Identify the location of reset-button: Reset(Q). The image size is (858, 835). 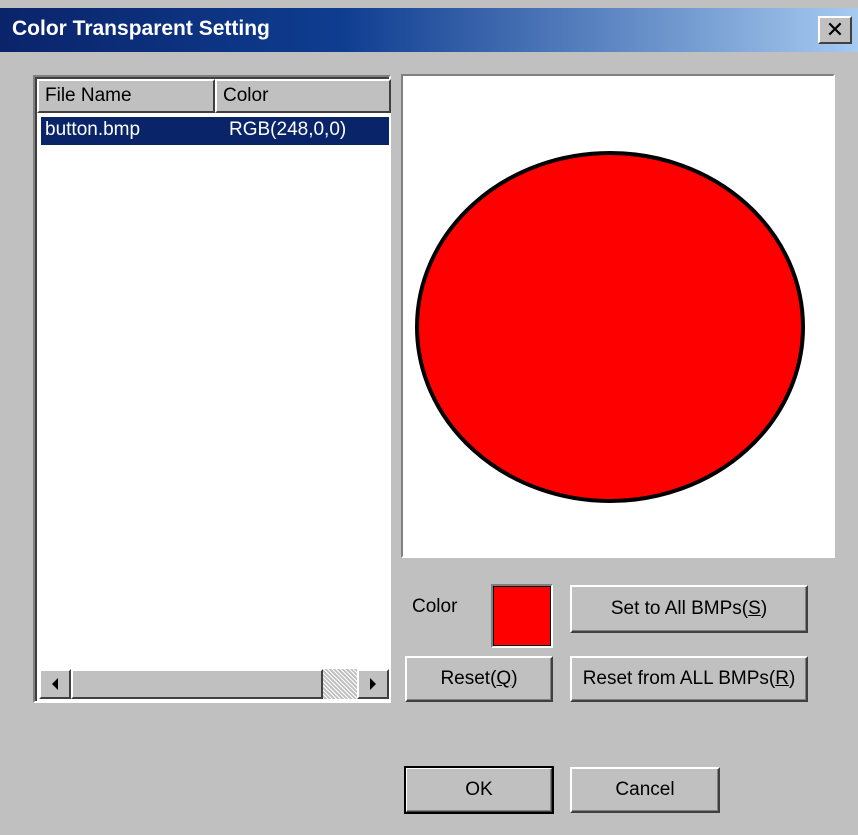
(479, 679).